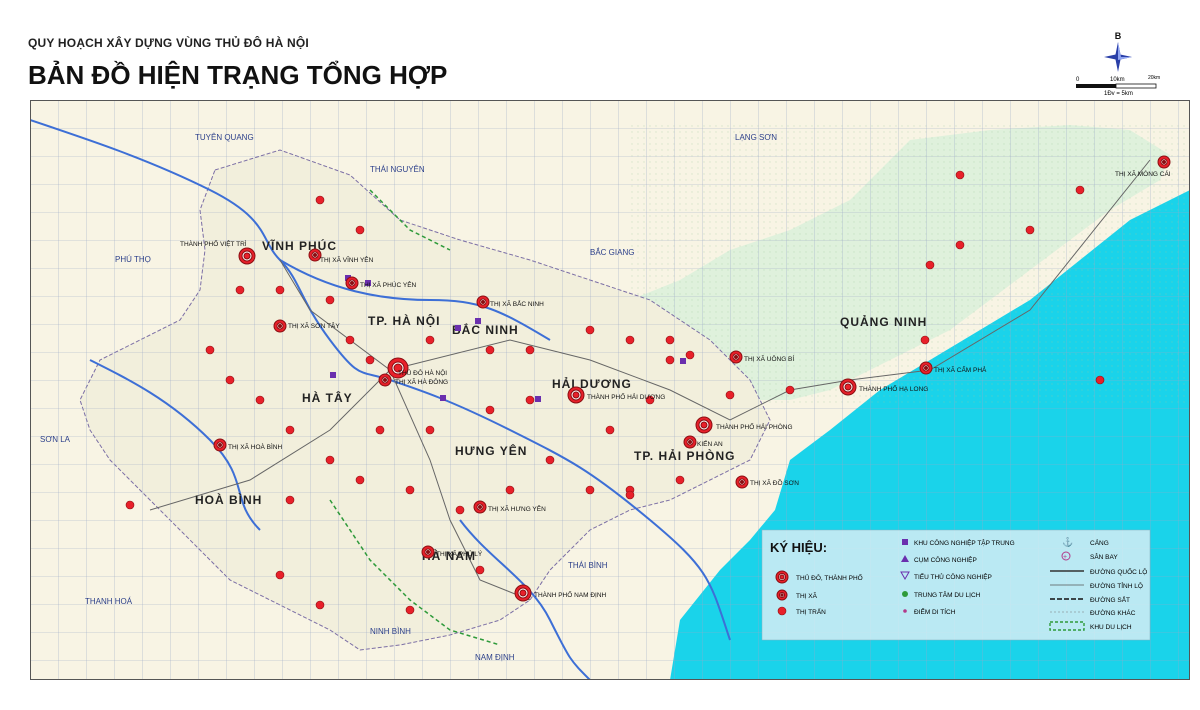 This screenshot has width=1200, height=710. Describe the element at coordinates (255, 446) in the screenshot. I see `label-hoa-binh-town: THỊ XÃ HOÀ BÌNH` at that location.